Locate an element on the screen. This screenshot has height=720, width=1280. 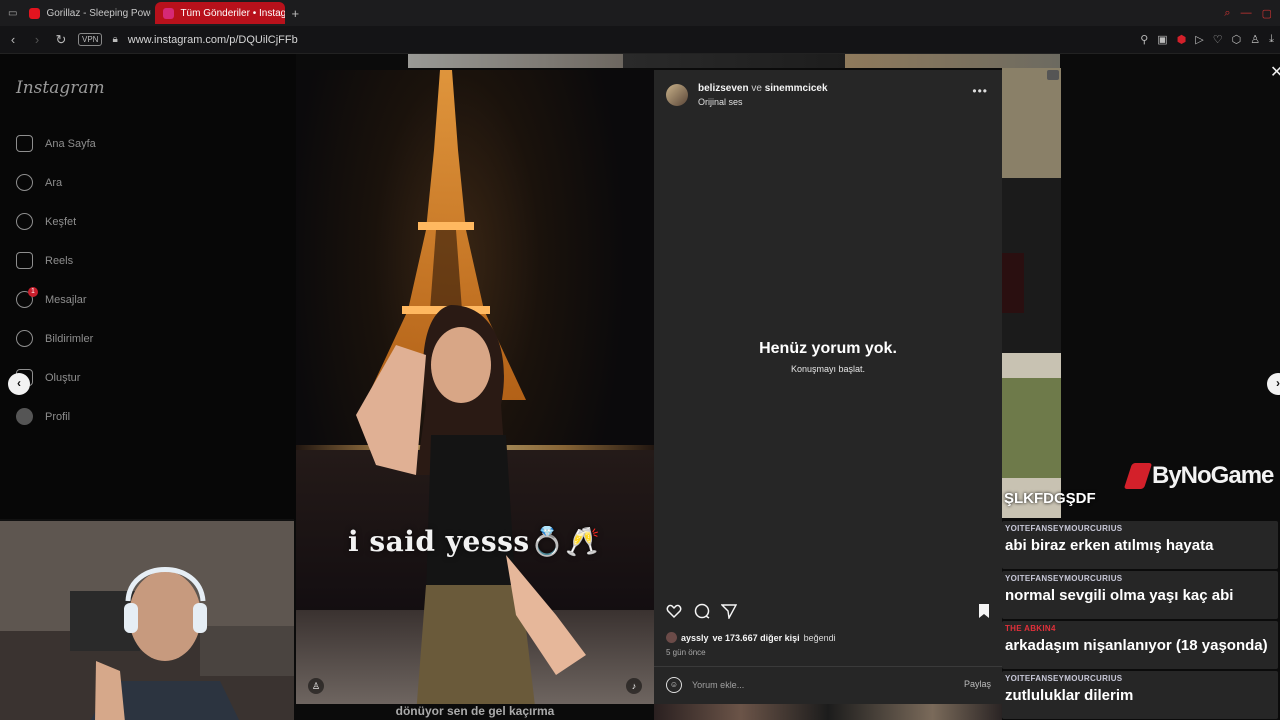
minimize-icon: — is located at coordinates (1246, 13).